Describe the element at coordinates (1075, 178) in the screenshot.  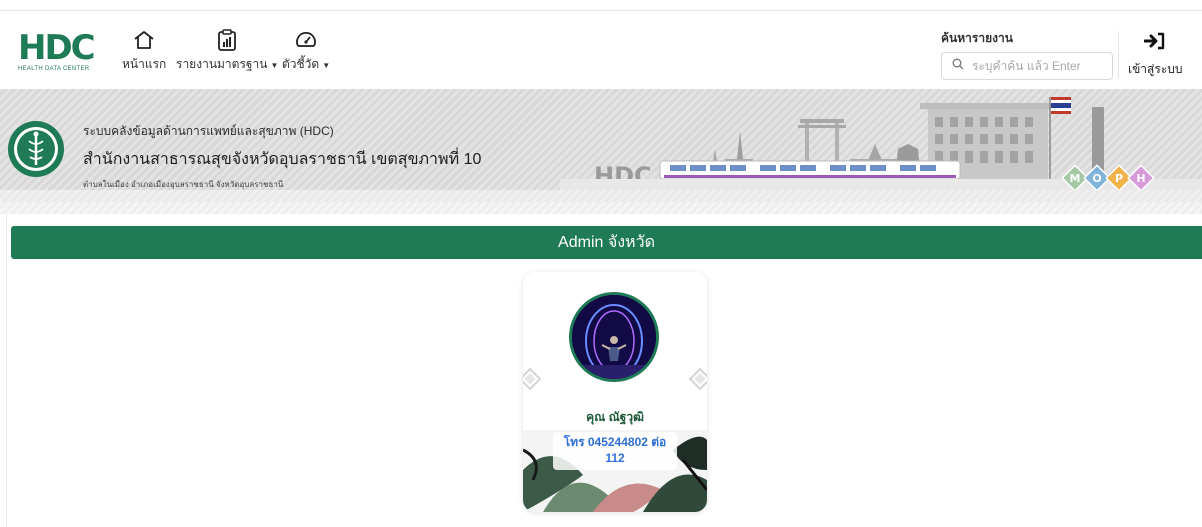
I see `moph-letter-m: M` at that location.